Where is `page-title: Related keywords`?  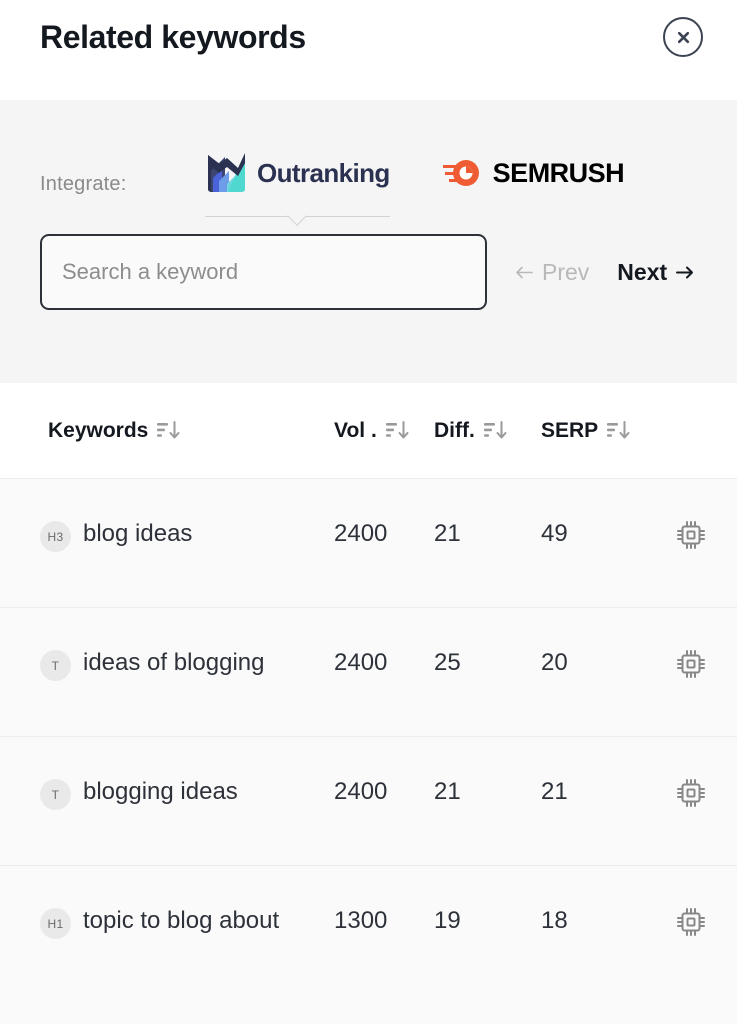
page-title: Related keywords is located at coordinates (173, 37).